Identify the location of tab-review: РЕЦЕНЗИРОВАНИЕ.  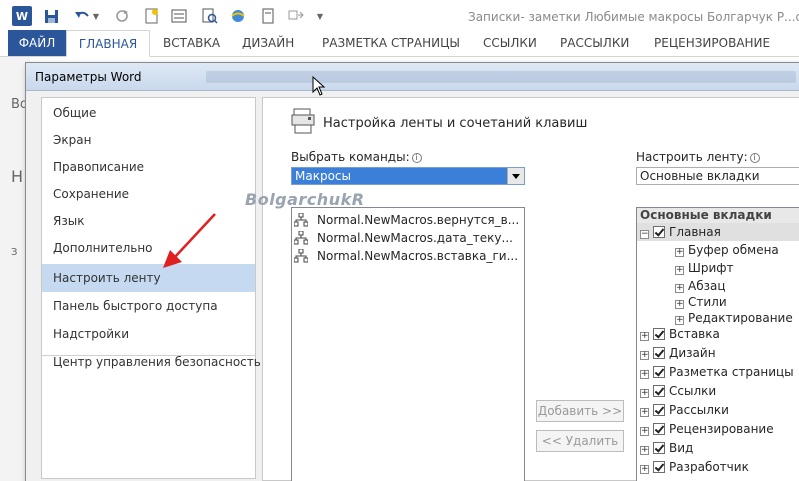
(712, 43).